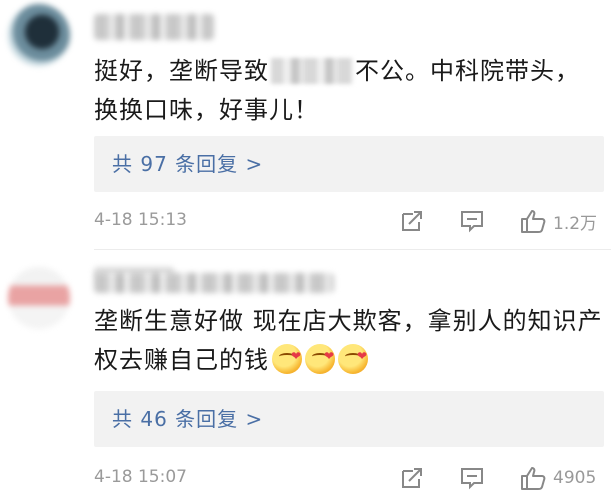 The width and height of the screenshot is (611, 497). Describe the element at coordinates (575, 223) in the screenshot. I see `like-count: 1.2万` at that location.